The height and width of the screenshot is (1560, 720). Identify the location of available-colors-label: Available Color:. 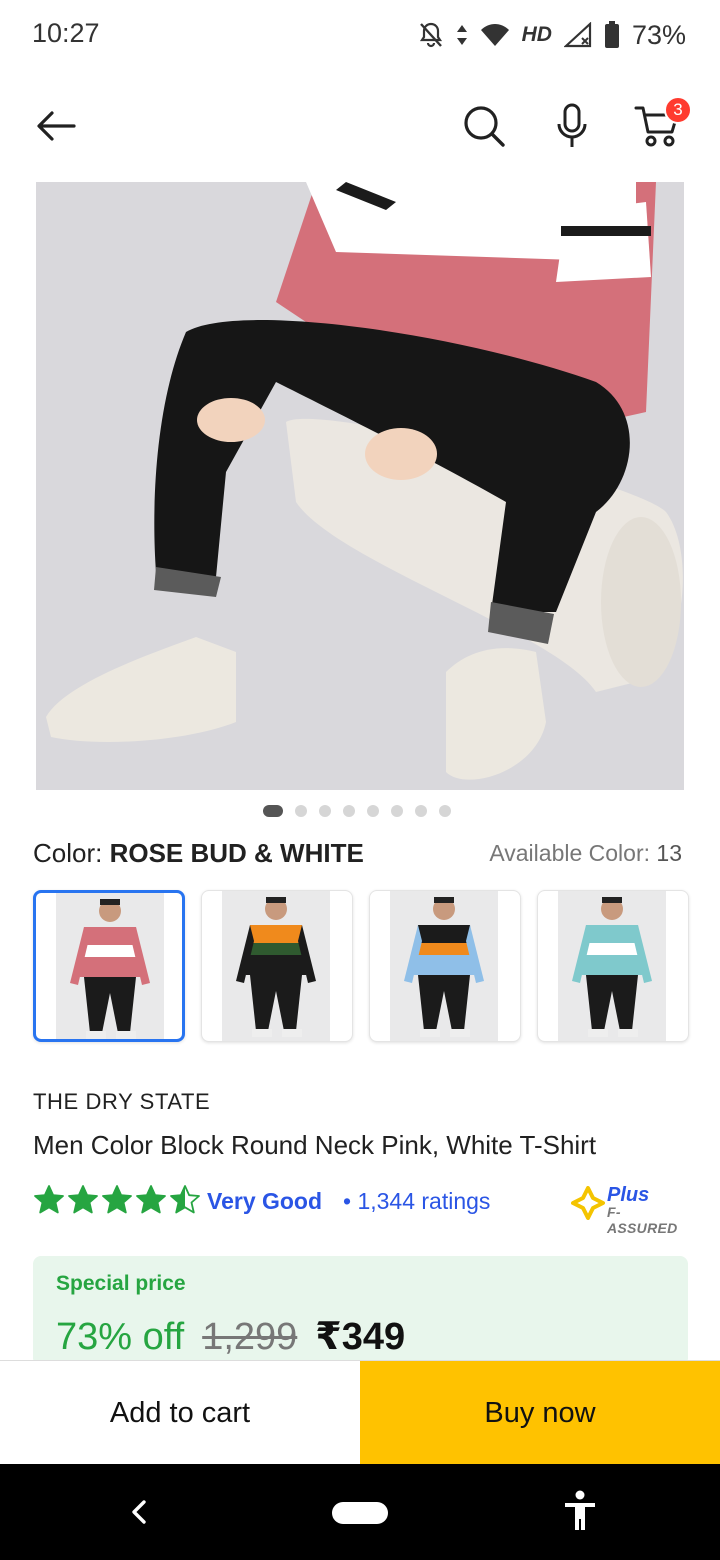
(570, 853).